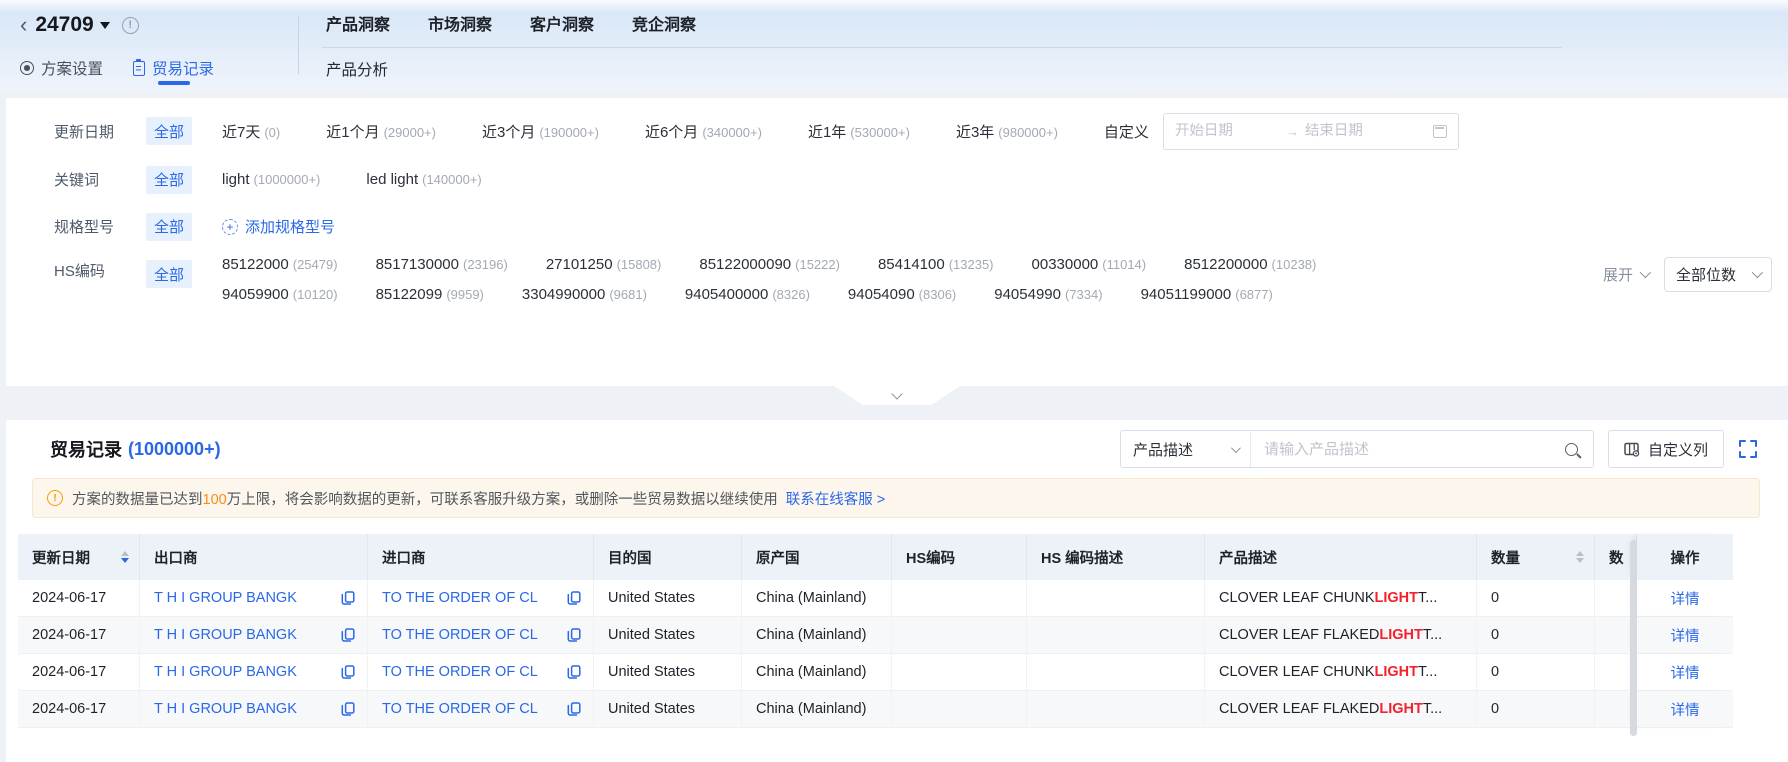 The image size is (1788, 762). I want to click on nav-underline, so click(942, 47).